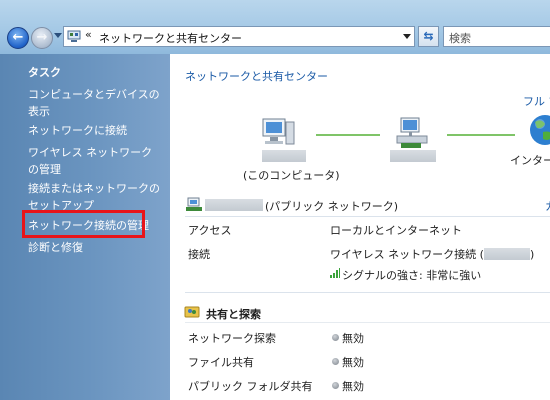 Image resolution: width=550 pixels, height=400 pixels. I want to click on full-map-link: フル マ, so click(536, 101).